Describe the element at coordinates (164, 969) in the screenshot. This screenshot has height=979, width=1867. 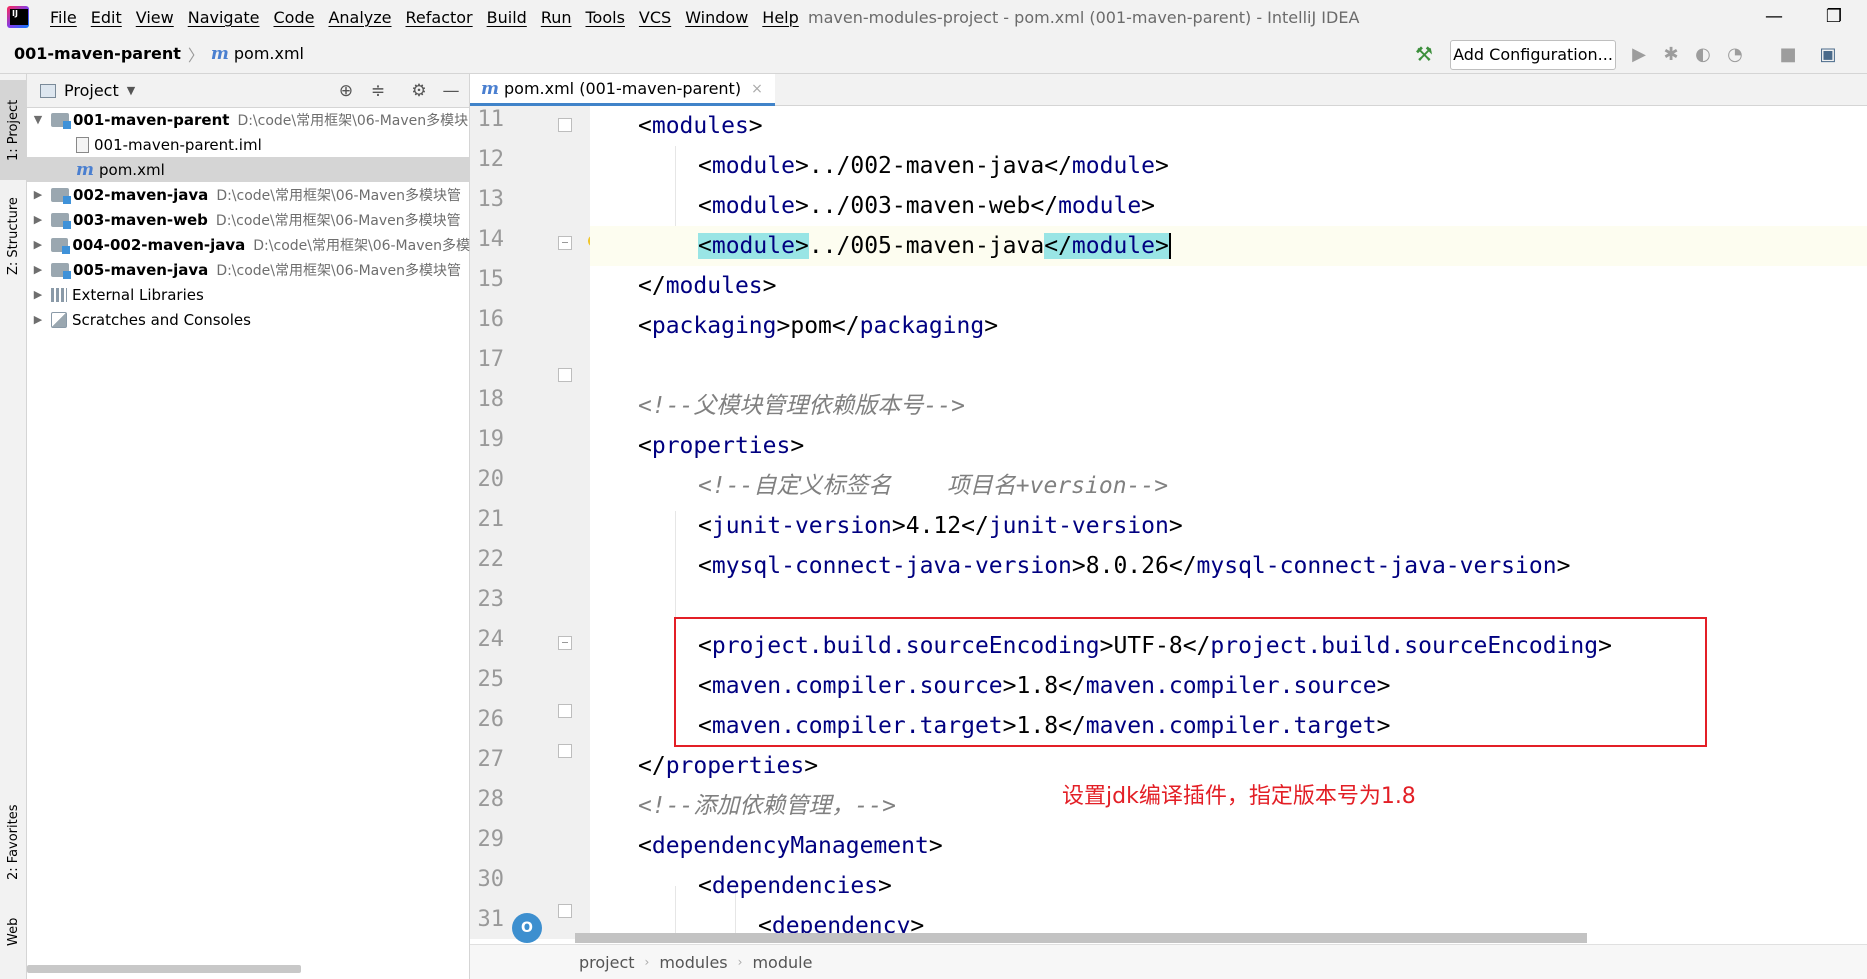
I see `project-horizontal-scrollbar` at that location.